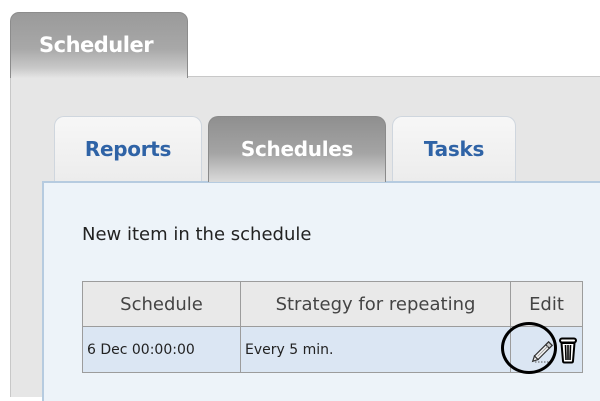  I want to click on table-header-row: Schedule Strategy for repeating Edit, so click(332, 304).